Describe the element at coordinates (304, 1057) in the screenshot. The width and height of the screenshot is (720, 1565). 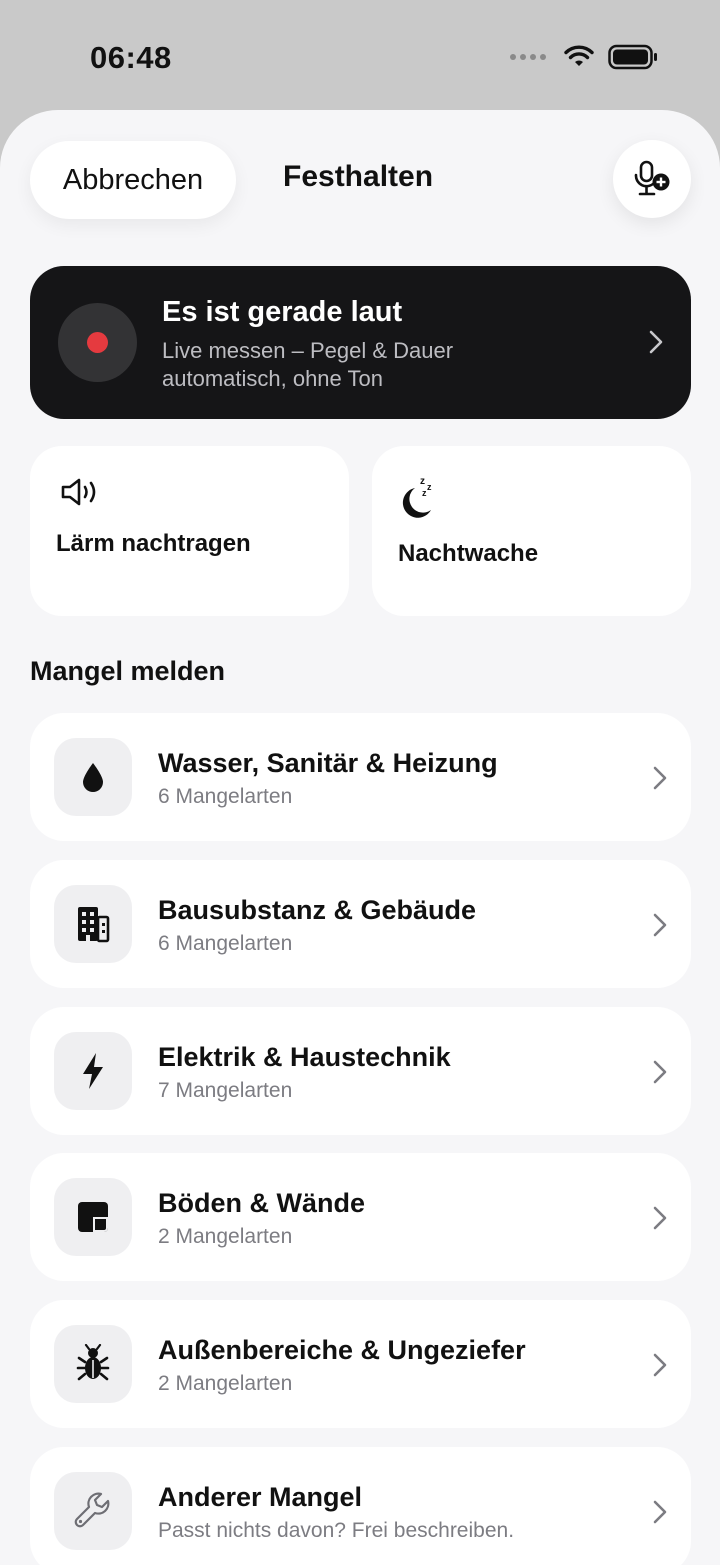
I see `row-title: Elektrik & Haustechnik` at that location.